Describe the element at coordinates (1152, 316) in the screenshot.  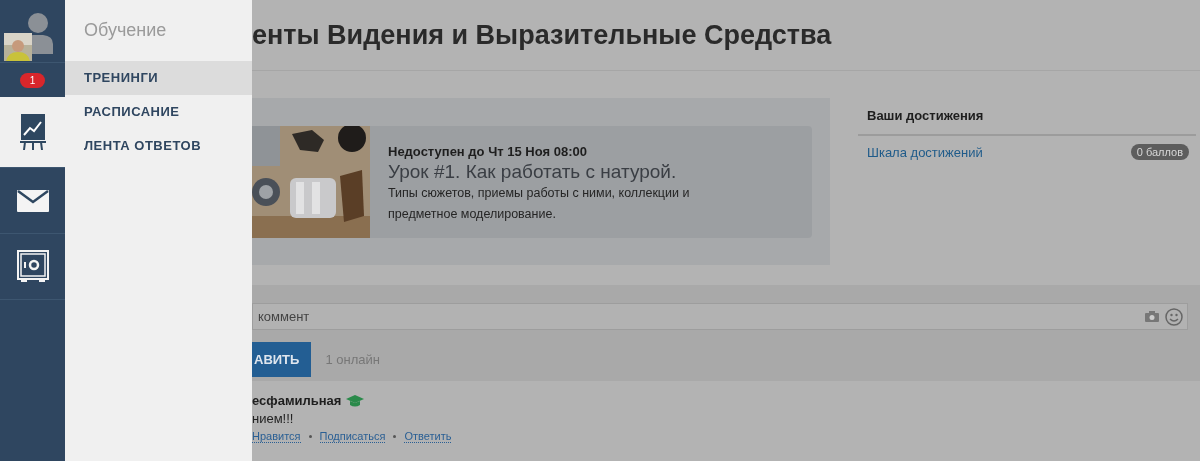
I see `camera-icon` at that location.